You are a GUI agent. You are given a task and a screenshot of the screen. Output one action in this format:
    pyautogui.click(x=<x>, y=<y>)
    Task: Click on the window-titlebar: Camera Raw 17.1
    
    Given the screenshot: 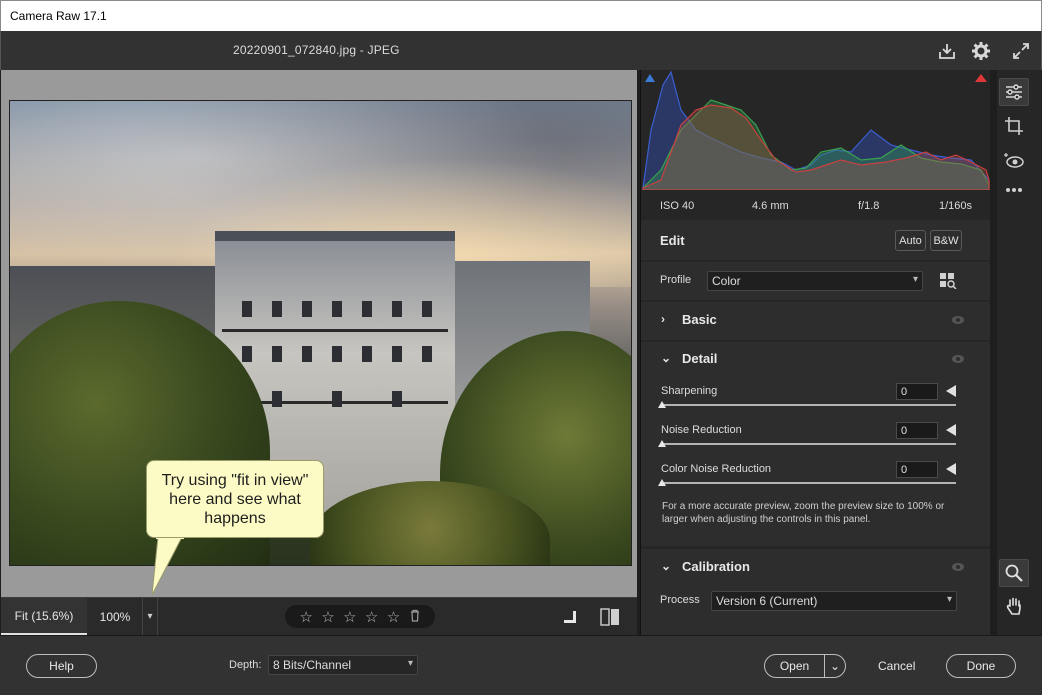 What is the action you would take?
    pyautogui.click(x=521, y=15)
    